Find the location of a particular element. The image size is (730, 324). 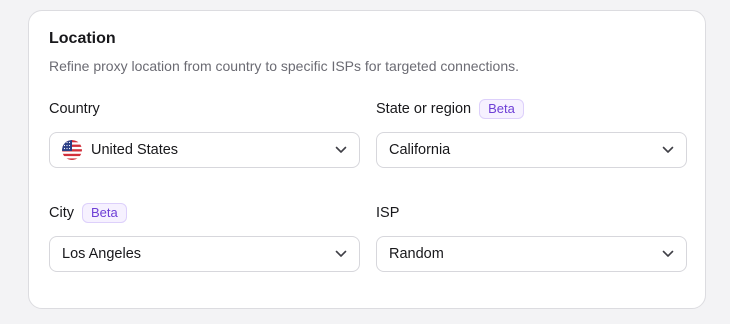

isp-select: Random is located at coordinates (531, 254).